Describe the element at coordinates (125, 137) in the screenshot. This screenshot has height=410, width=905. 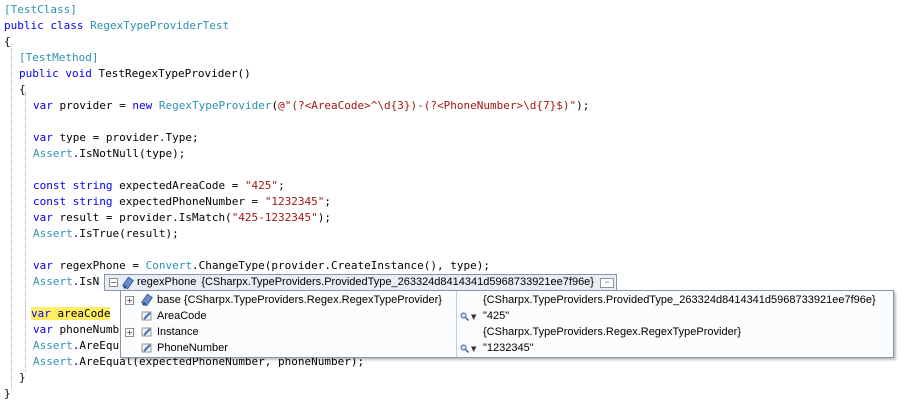
I see `code-text: type = provider.Type;` at that location.